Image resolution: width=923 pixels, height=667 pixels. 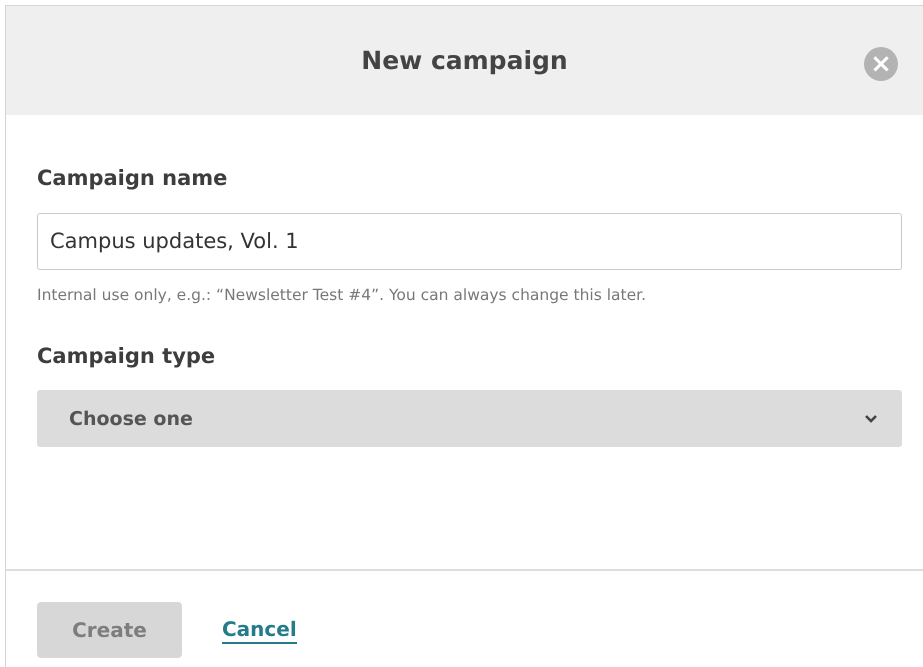 What do you see at coordinates (126, 356) in the screenshot?
I see `field-label: Campaign type` at bounding box center [126, 356].